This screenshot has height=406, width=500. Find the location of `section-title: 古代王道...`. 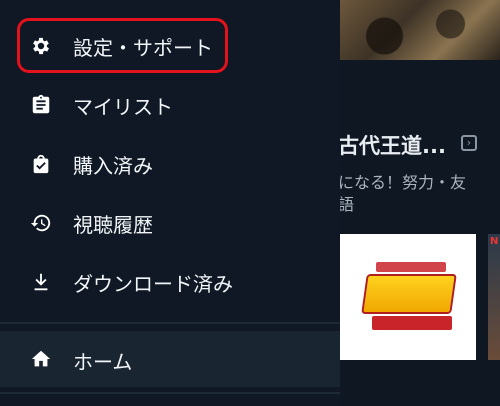

section-title: 古代王道... is located at coordinates (392, 146).